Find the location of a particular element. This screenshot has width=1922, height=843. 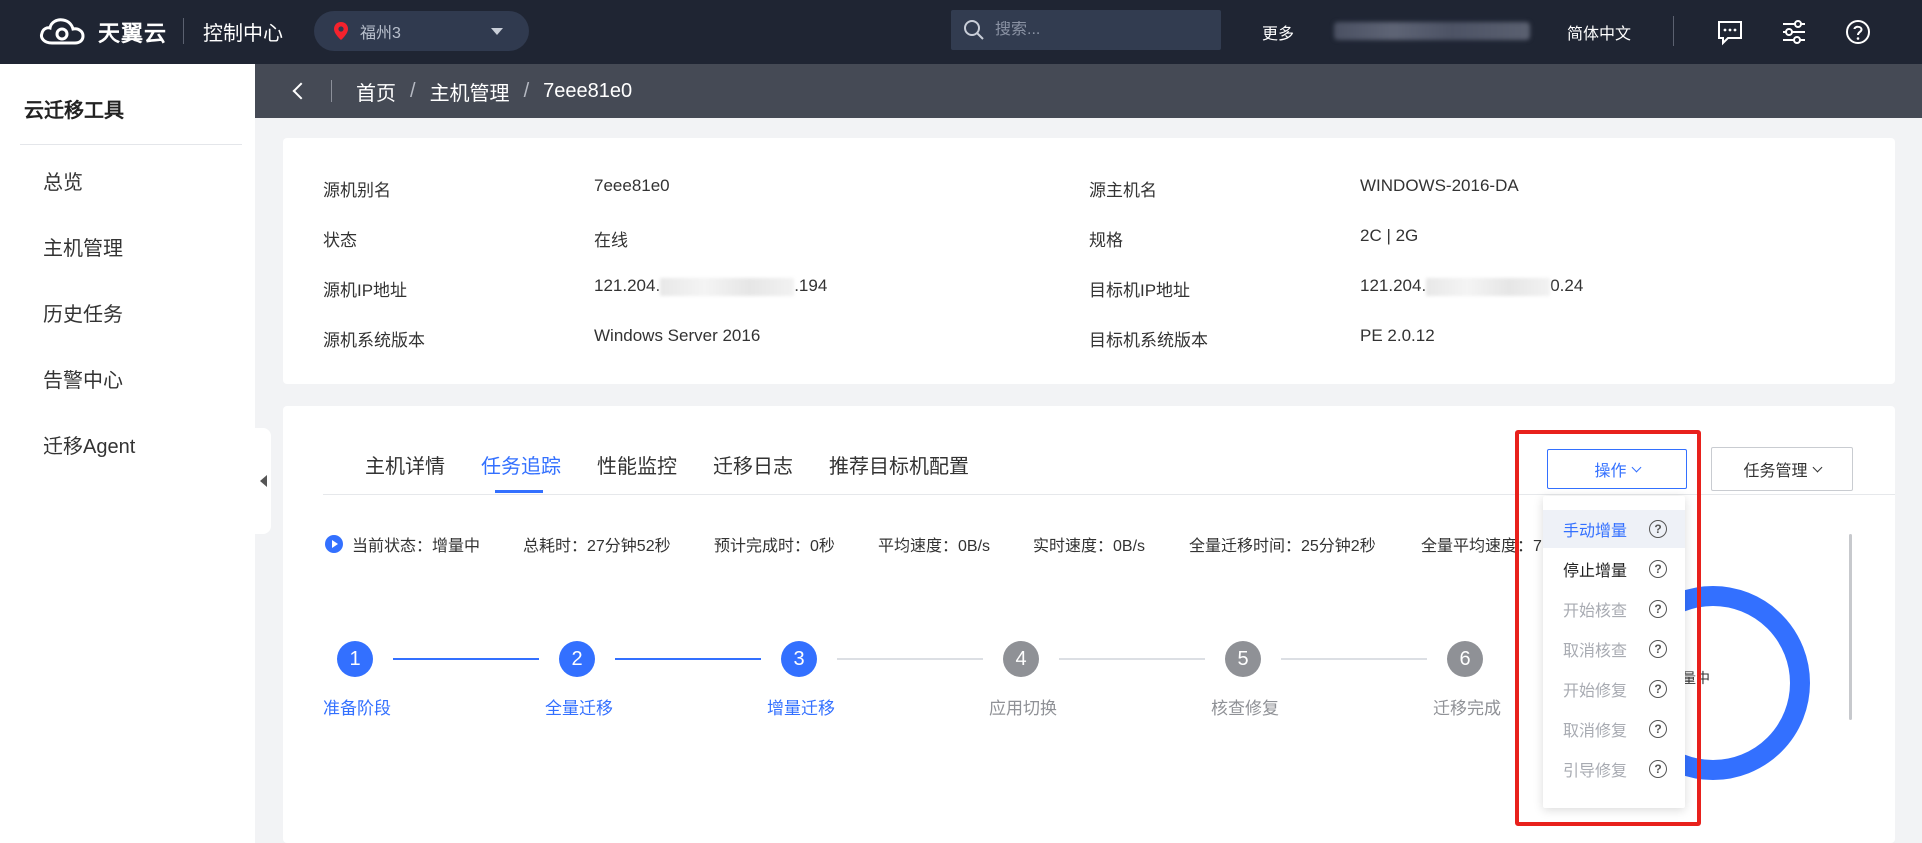

collapse-arrow-icon is located at coordinates (263, 481).